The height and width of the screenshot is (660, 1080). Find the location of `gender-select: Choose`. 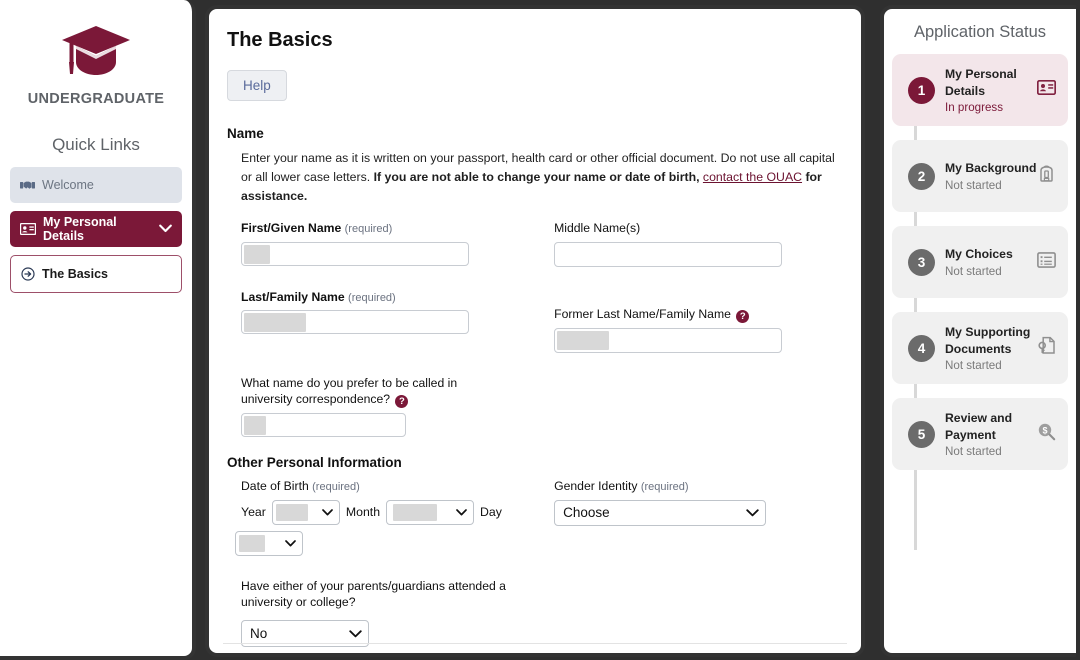

gender-select: Choose is located at coordinates (660, 512).